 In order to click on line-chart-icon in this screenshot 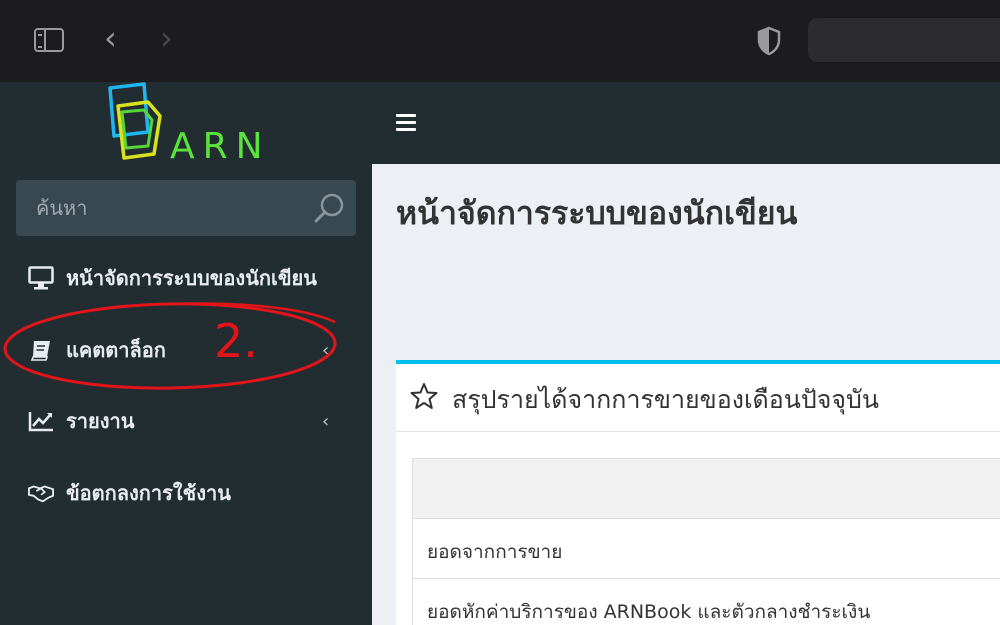, I will do `click(41, 421)`.